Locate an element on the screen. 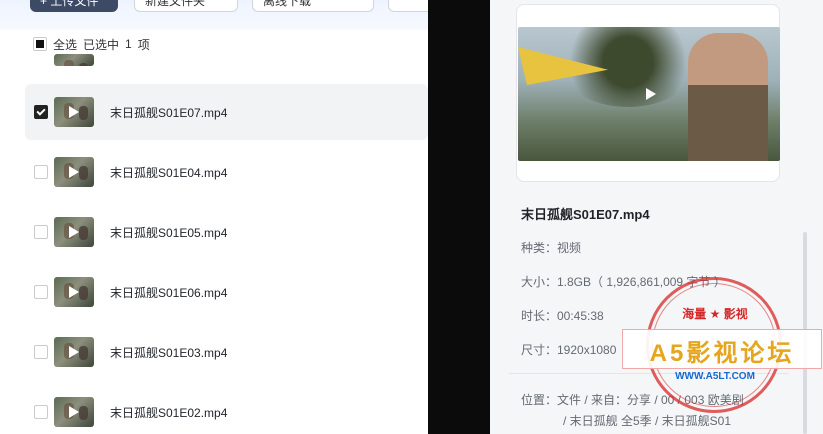 The width and height of the screenshot is (823, 434). file-name: 末日孤舰S01E03.mp4 is located at coordinates (168, 352).